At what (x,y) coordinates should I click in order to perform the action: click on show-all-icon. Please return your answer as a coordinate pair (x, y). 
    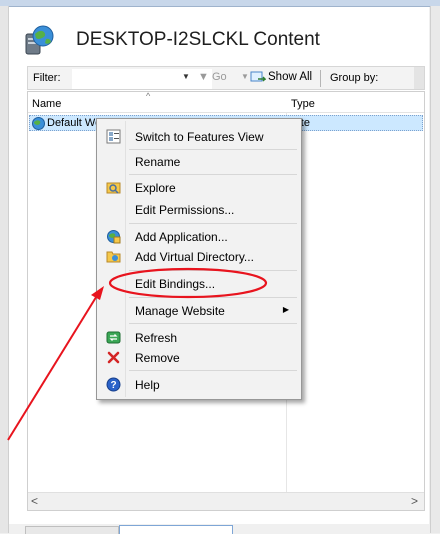
    Looking at the image, I should click on (258, 76).